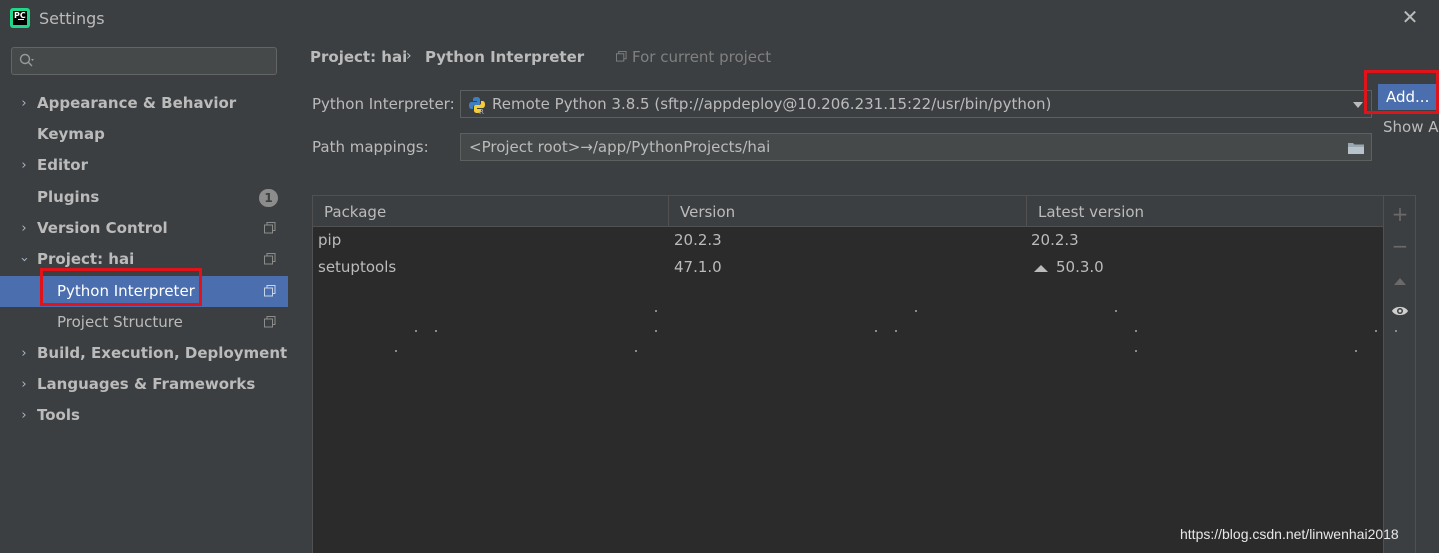 This screenshot has height=553, width=1439. I want to click on sidebar-item-label: Build, Execution, Deployment, so click(162, 353).